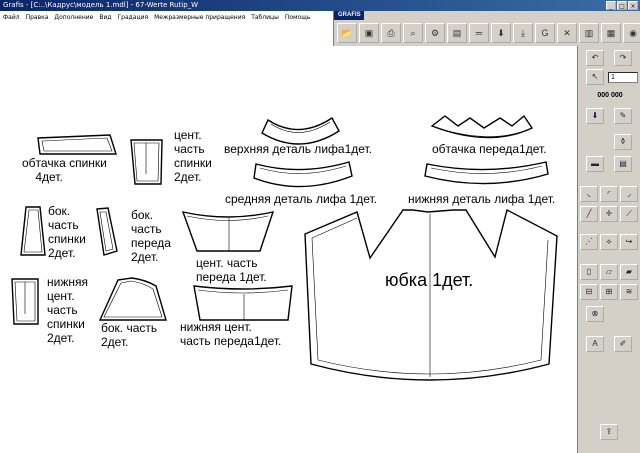 This screenshot has height=453, width=640. What do you see at coordinates (589, 292) in the screenshot?
I see `piece-tool-4-icon: ⊟` at bounding box center [589, 292].